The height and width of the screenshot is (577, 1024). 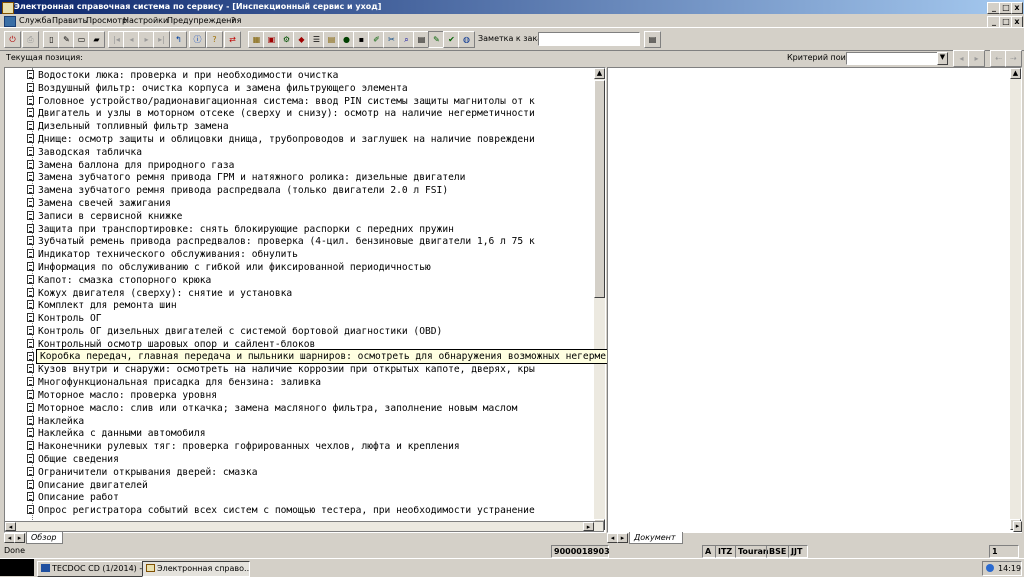 I want to click on list-item: Наклейка с данными автомобиля, so click(x=116, y=434).